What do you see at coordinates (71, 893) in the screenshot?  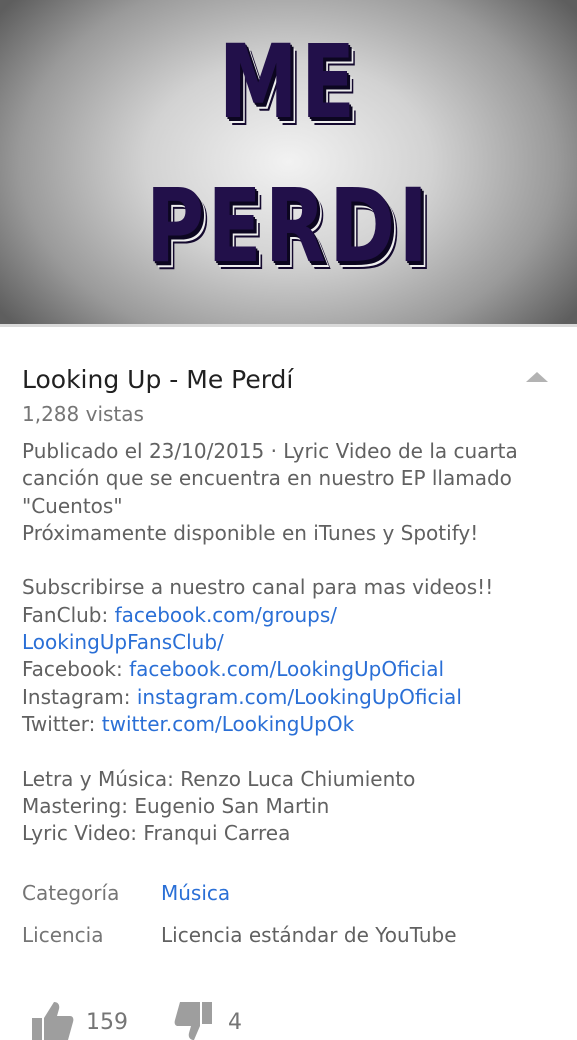 I see `category-label: Categoría` at bounding box center [71, 893].